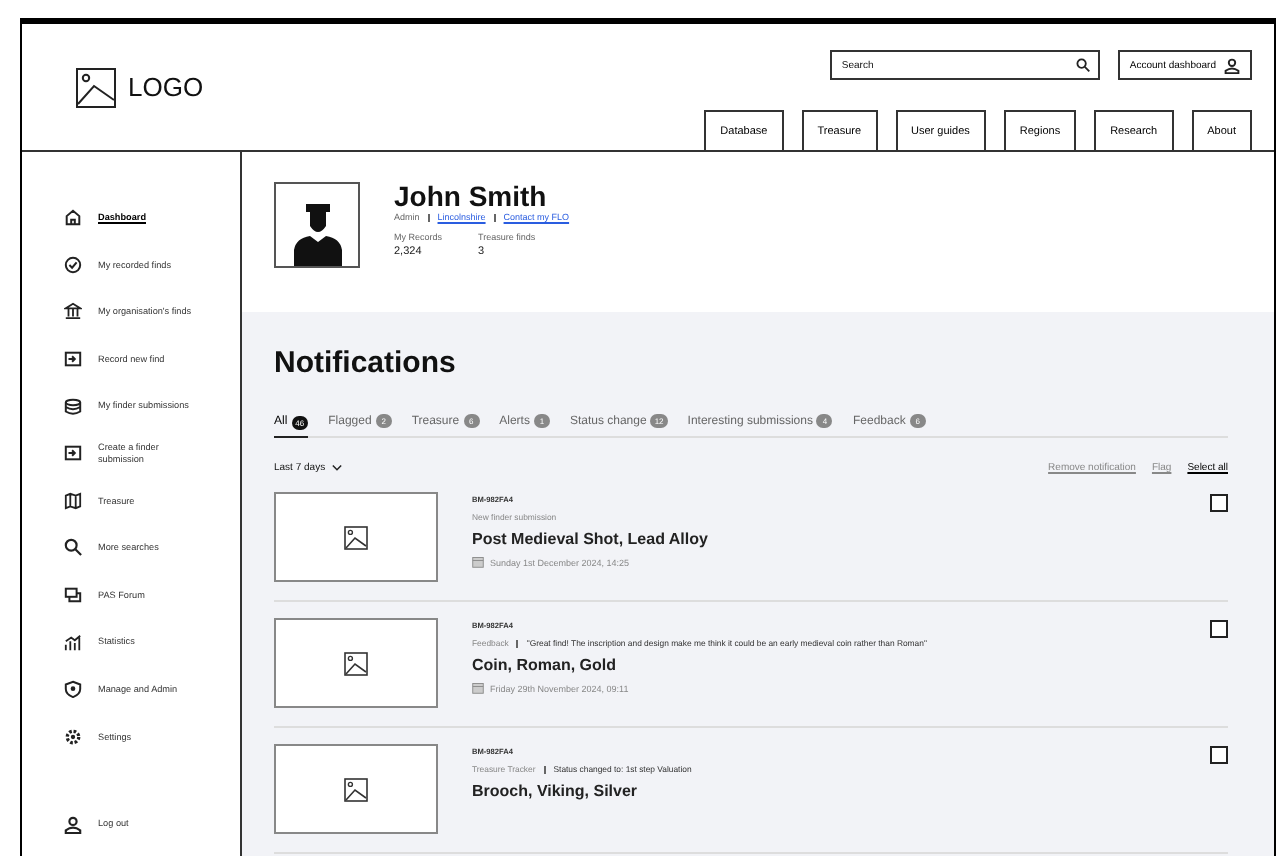 This screenshot has height=856, width=1286. I want to click on find-title: Coin, Roman, Gold, so click(824, 665).